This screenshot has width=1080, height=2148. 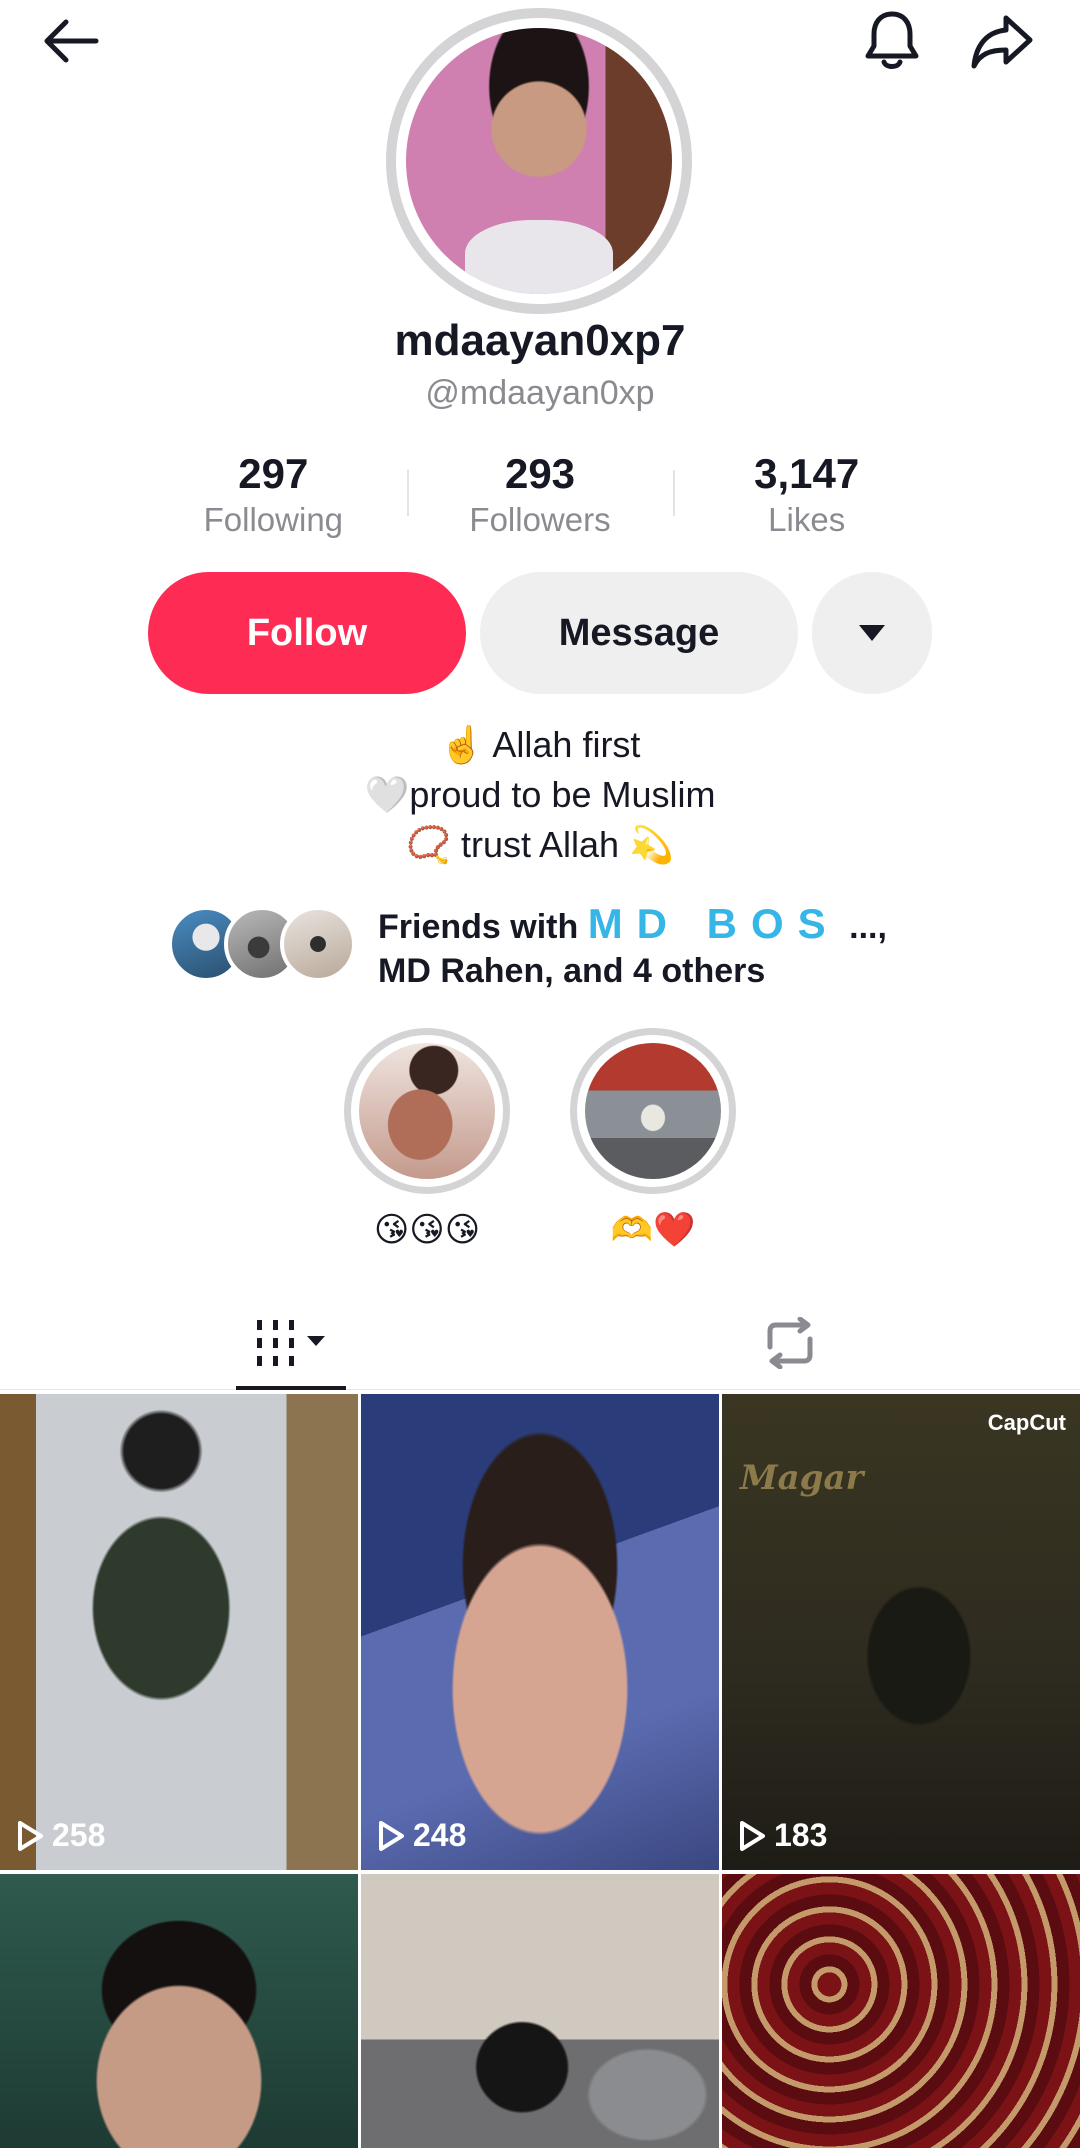 I want to click on view-count: 248, so click(x=421, y=1835).